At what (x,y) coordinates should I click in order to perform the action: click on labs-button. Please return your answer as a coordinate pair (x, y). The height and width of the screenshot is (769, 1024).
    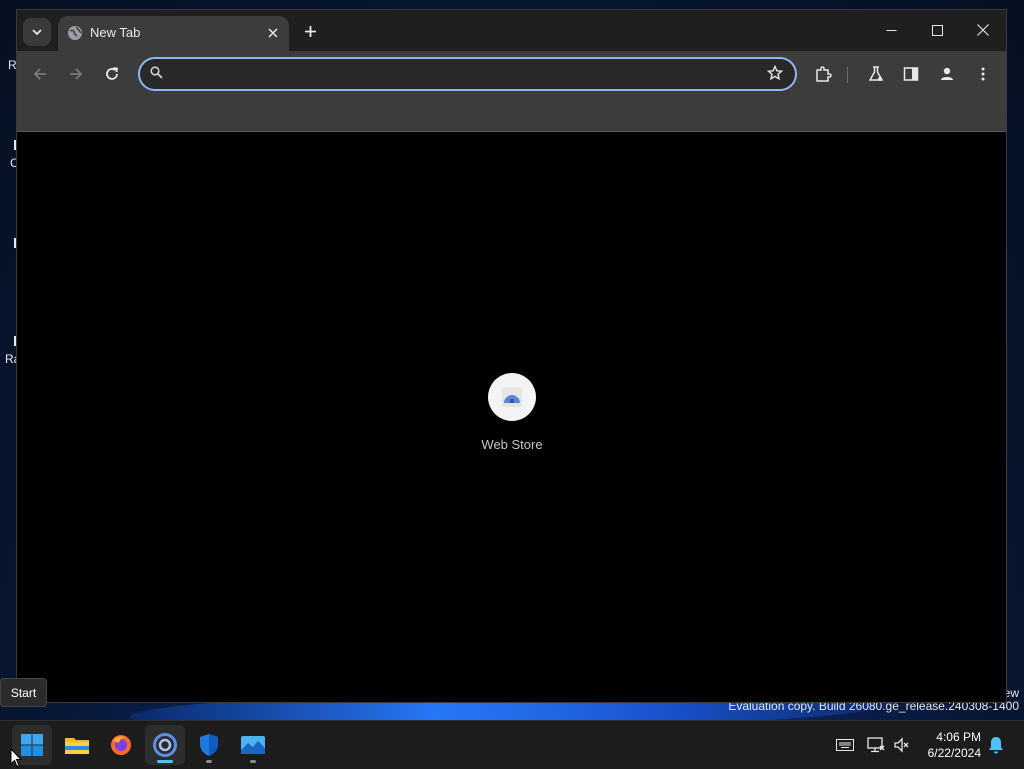
    Looking at the image, I should click on (876, 74).